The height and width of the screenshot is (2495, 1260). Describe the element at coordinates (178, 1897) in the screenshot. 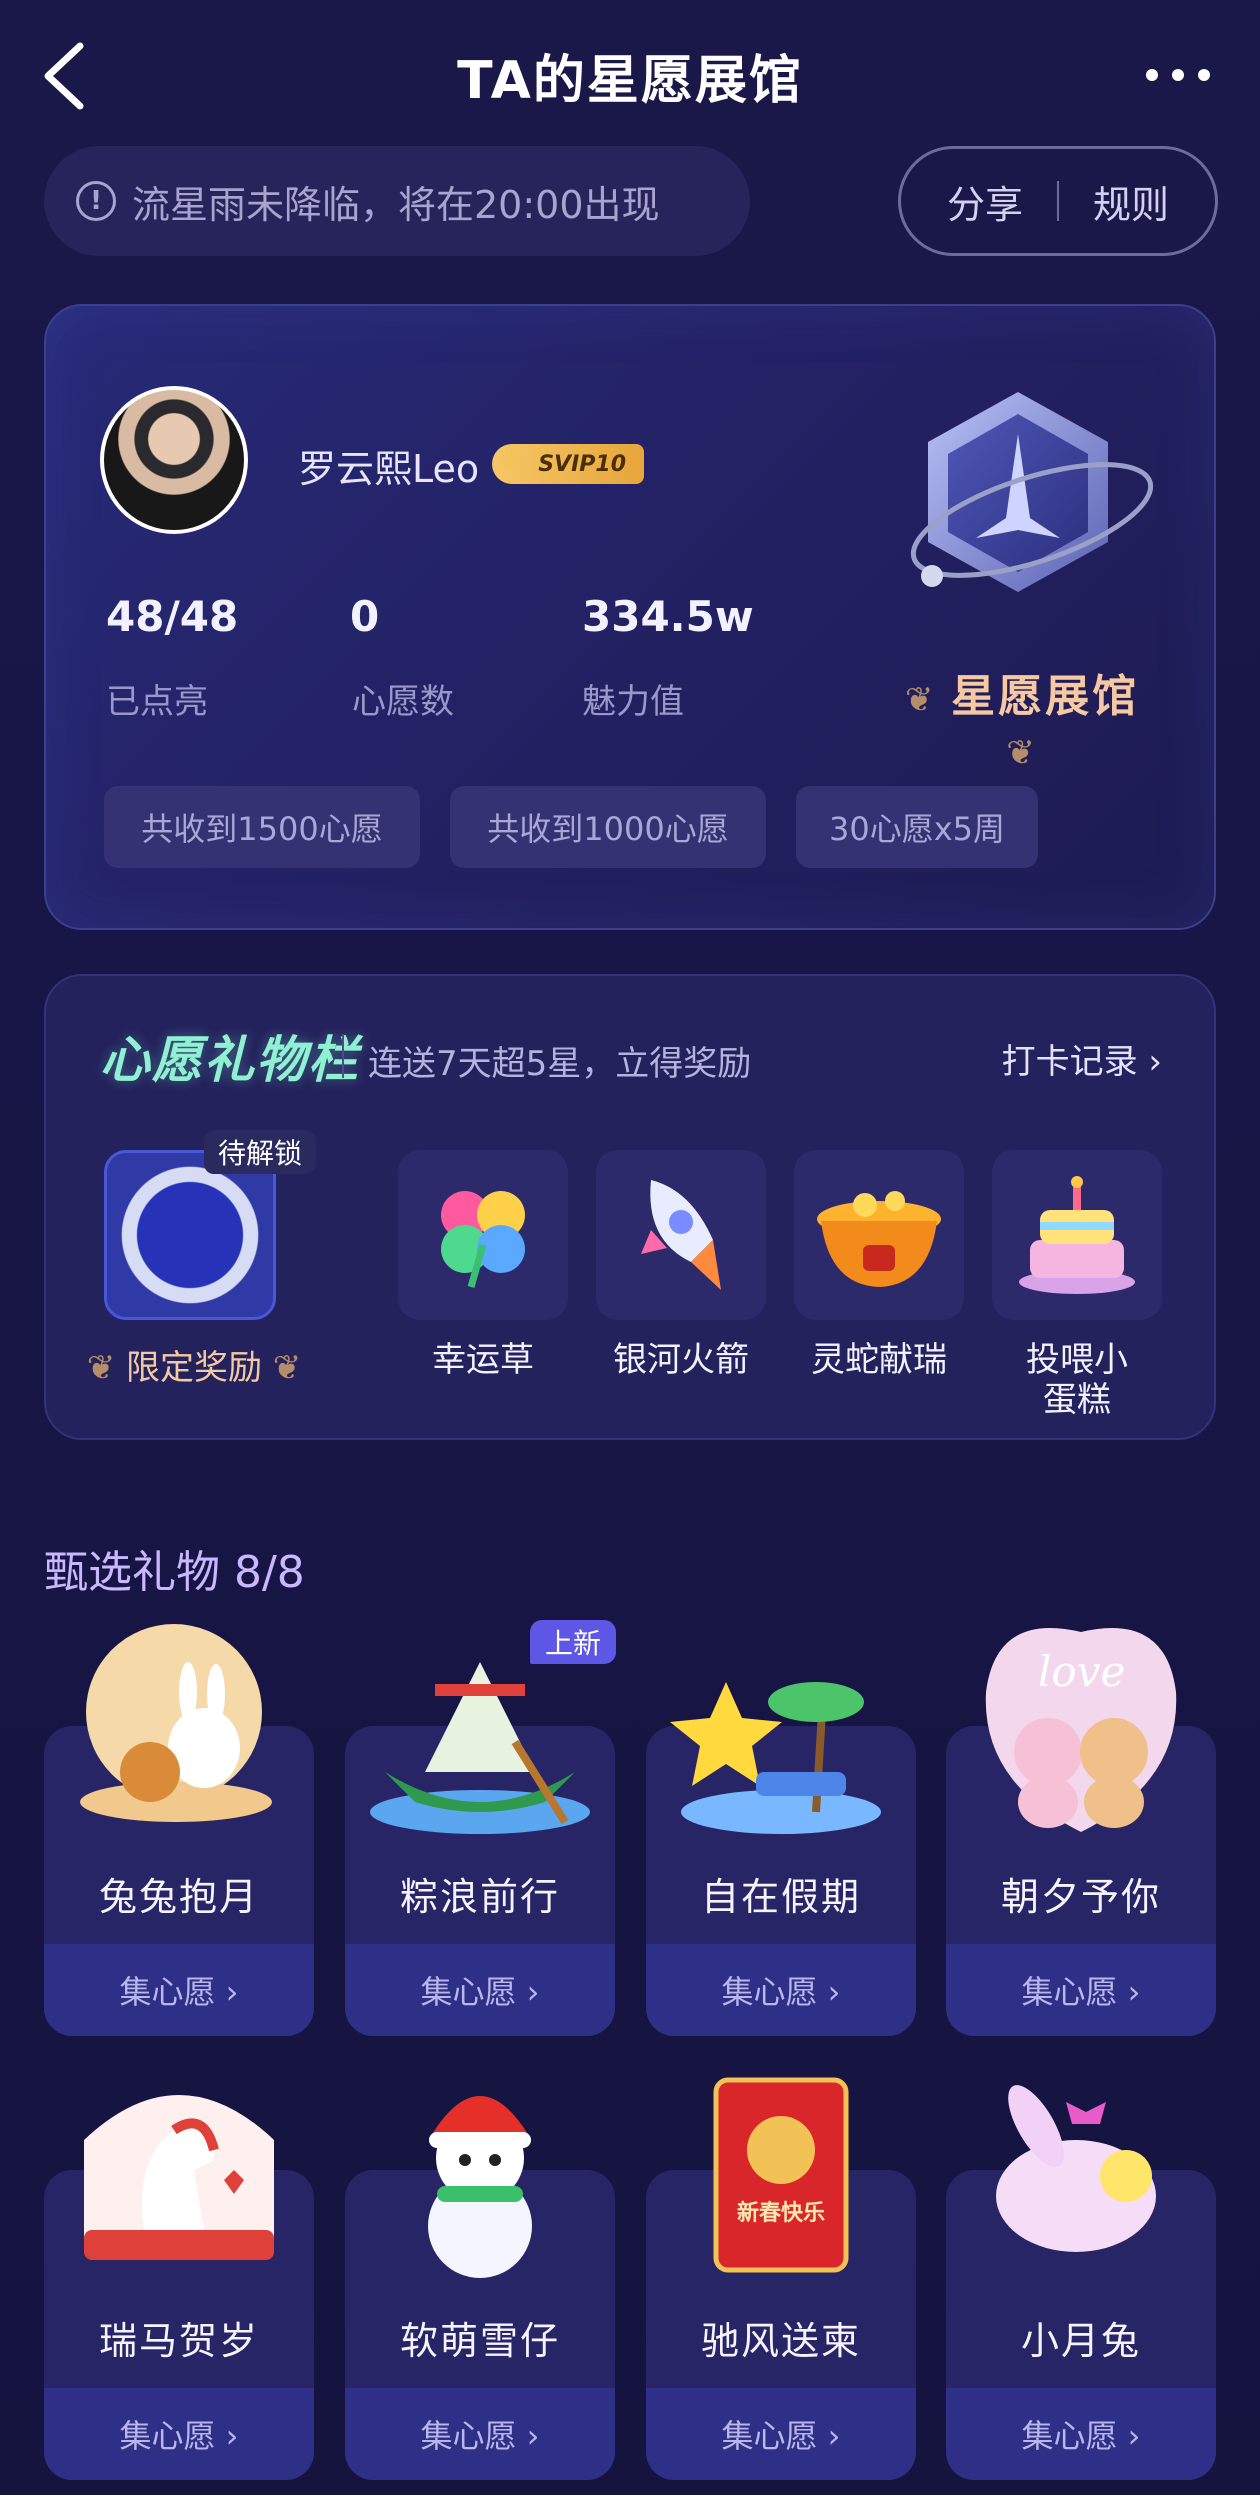

I see `gift-name: 兔兔抱月` at that location.